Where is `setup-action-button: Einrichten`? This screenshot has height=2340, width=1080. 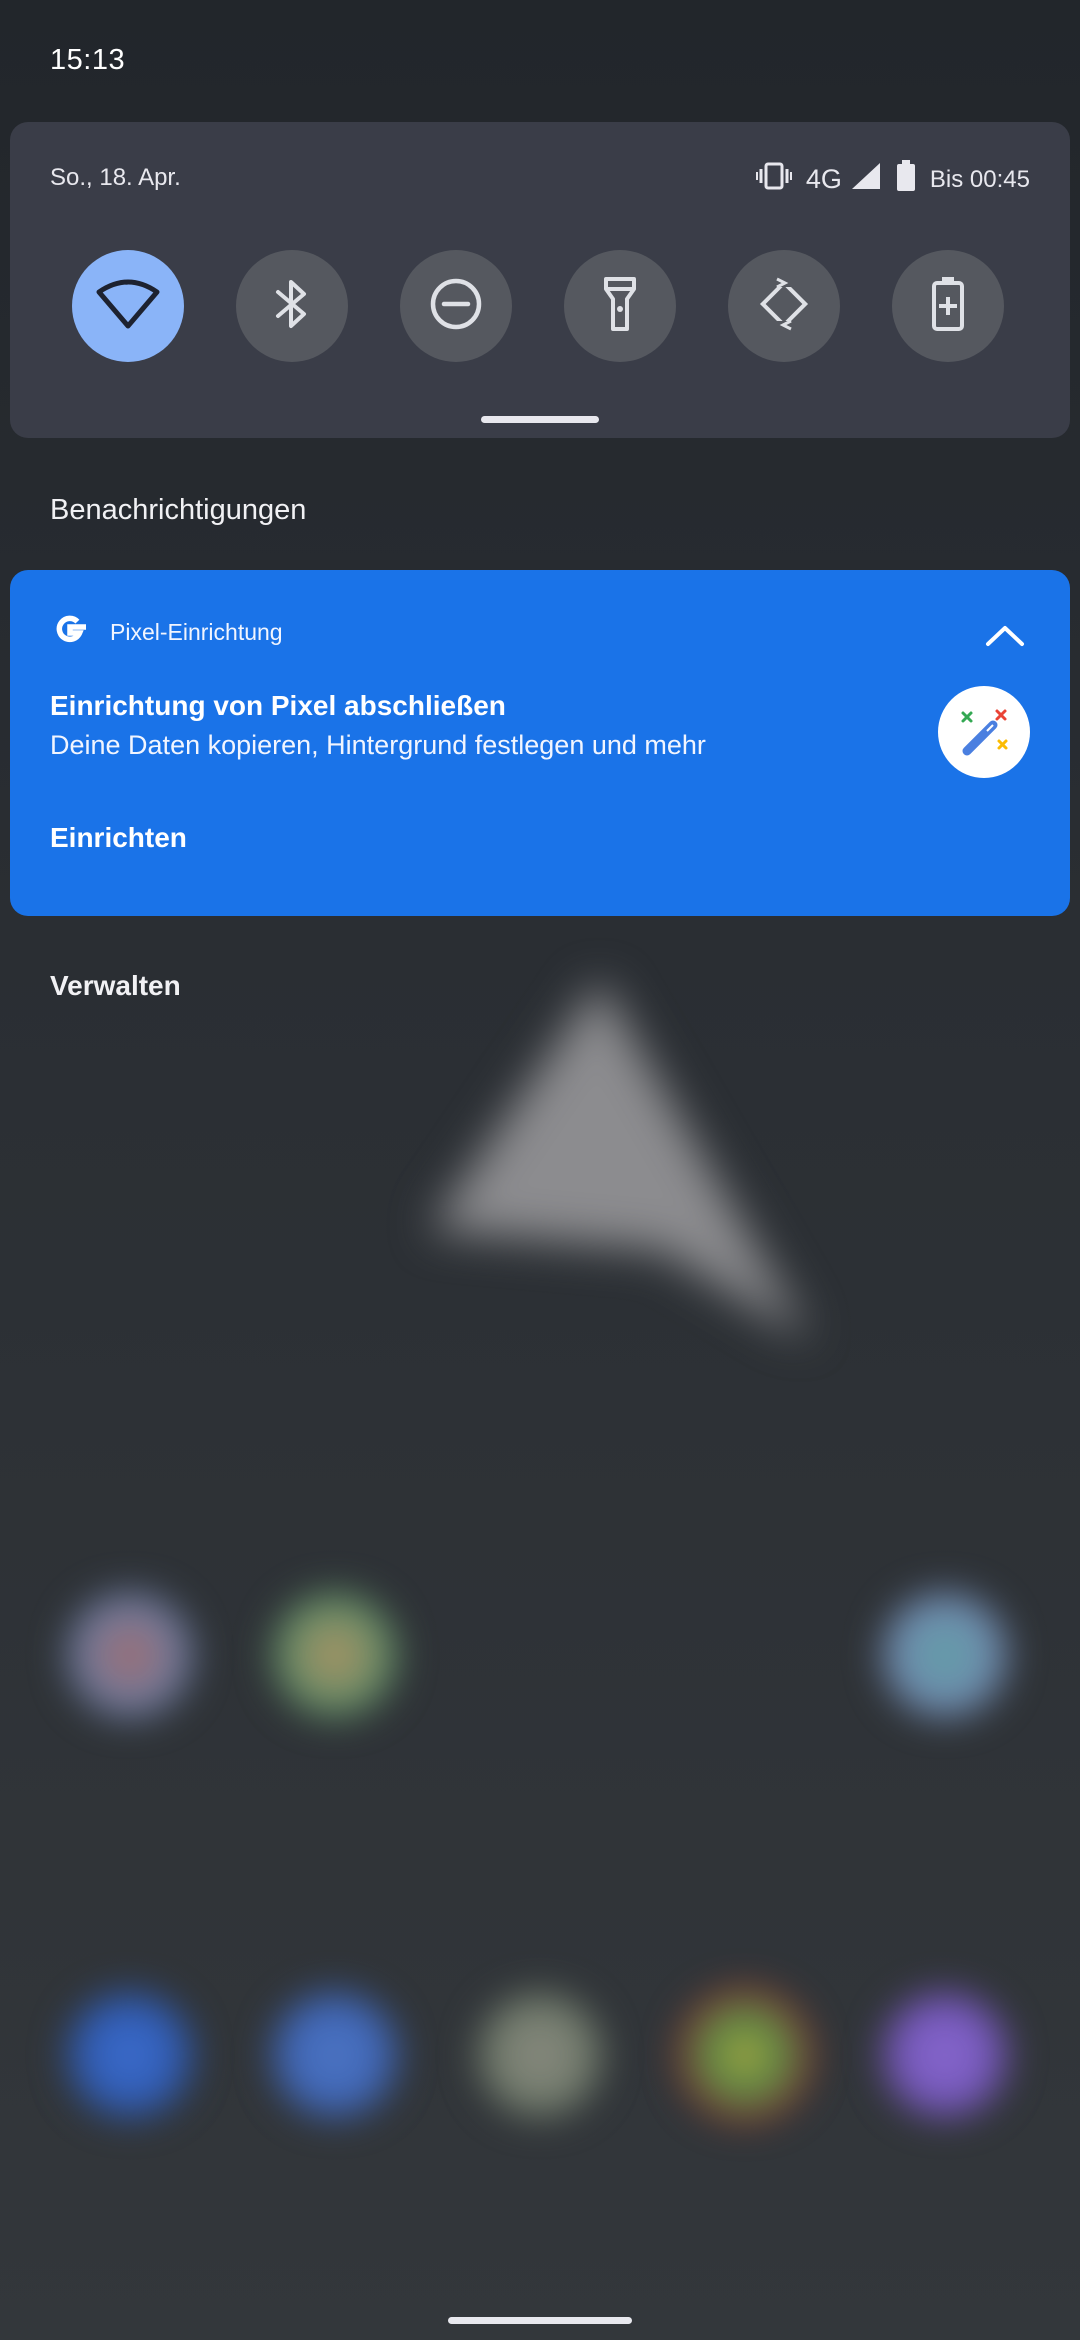
setup-action-button: Einrichten is located at coordinates (118, 838).